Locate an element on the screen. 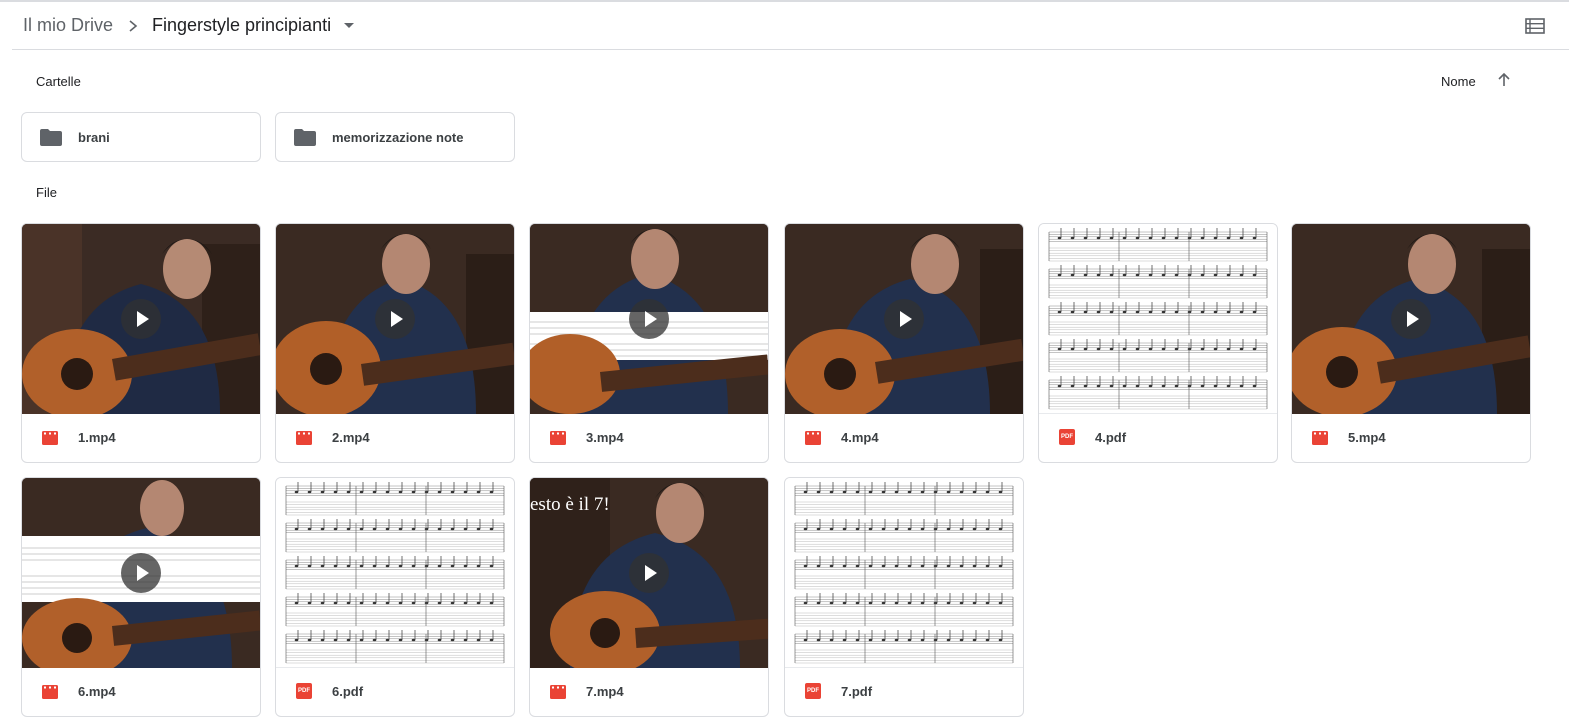  files-section-label: File is located at coordinates (46, 192).